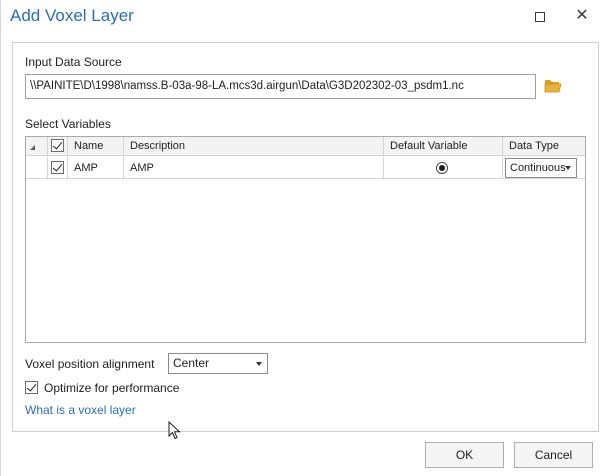 This screenshot has height=476, width=603. I want to click on select-all-header-cell, so click(58, 146).